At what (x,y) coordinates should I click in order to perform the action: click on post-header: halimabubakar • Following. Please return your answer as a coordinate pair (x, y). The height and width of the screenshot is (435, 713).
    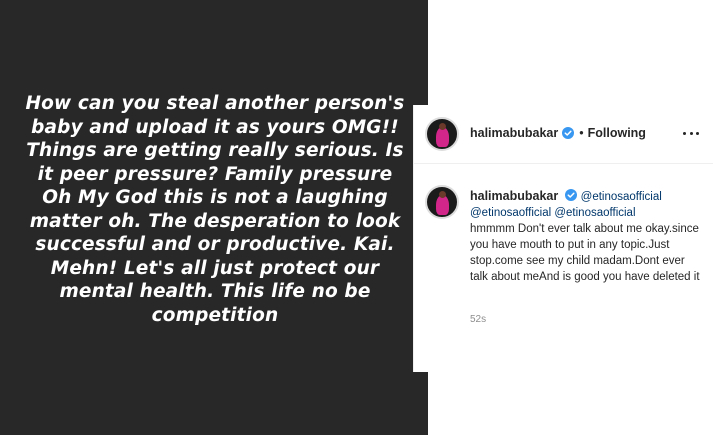
    Looking at the image, I should click on (563, 134).